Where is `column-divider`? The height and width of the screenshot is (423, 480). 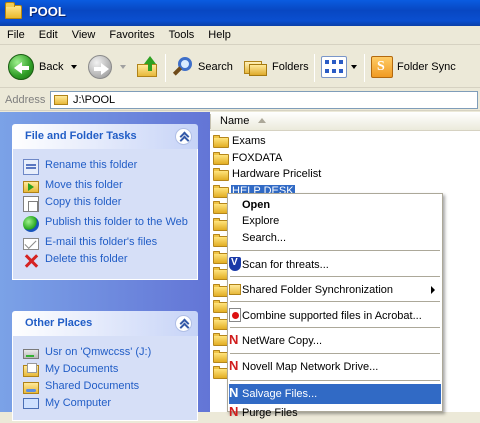
column-divider is located at coordinates (210, 121).